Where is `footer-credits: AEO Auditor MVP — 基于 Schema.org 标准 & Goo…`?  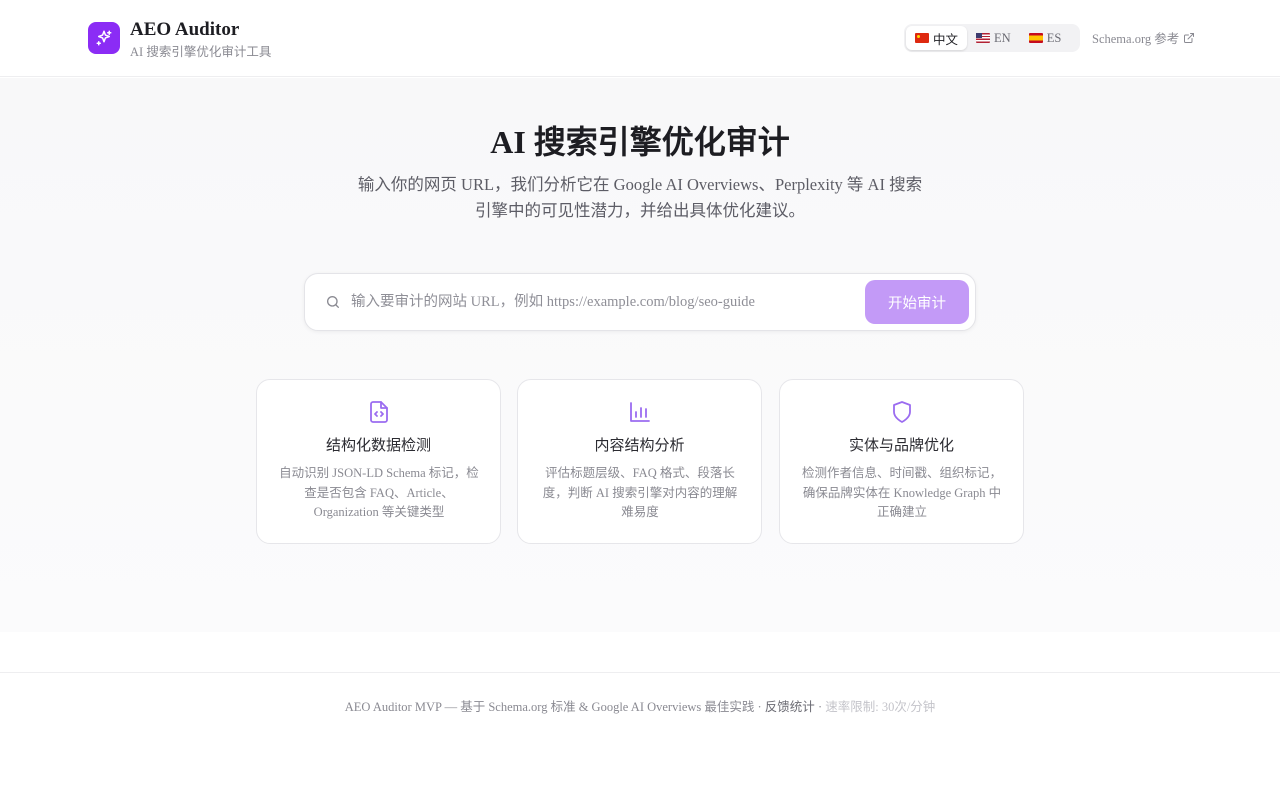
footer-credits: AEO Auditor MVP — 基于 Schema.org 标准 & Goo… is located at coordinates (554, 707).